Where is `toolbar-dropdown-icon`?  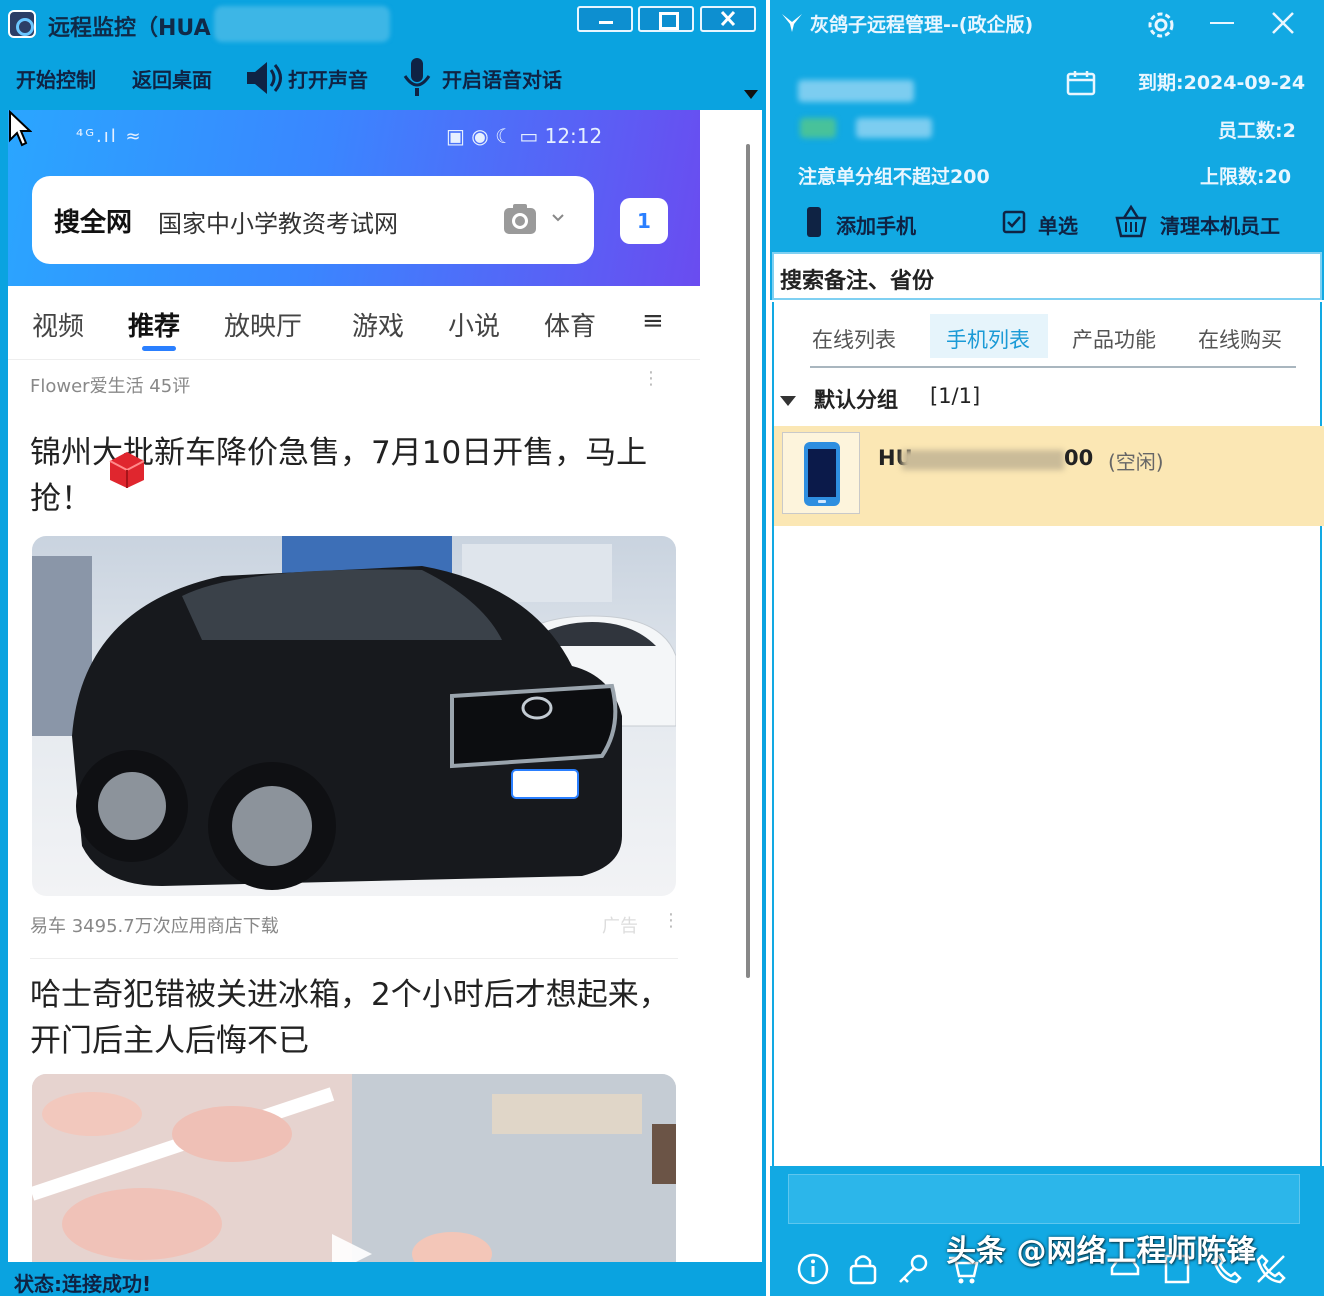 toolbar-dropdown-icon is located at coordinates (751, 94).